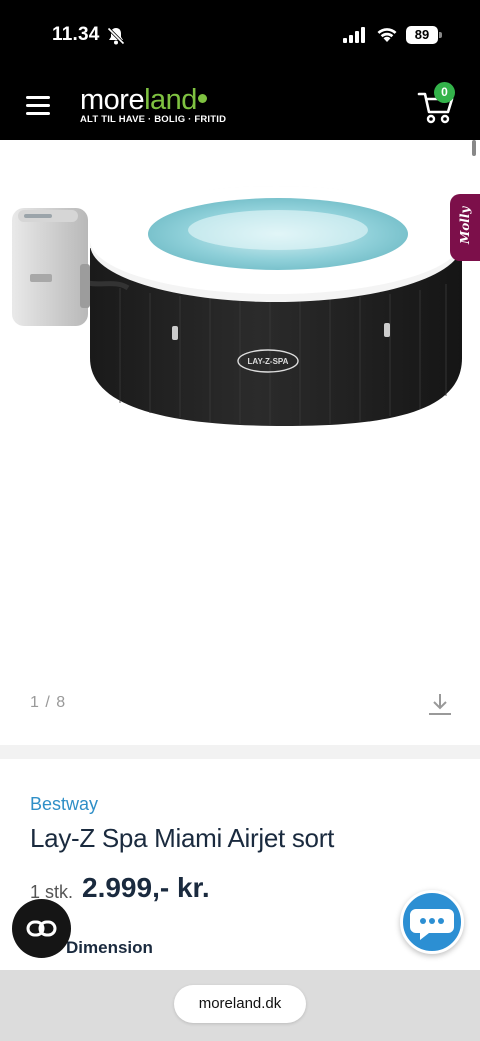  I want to click on product-brand-link: Bestway, so click(64, 804).